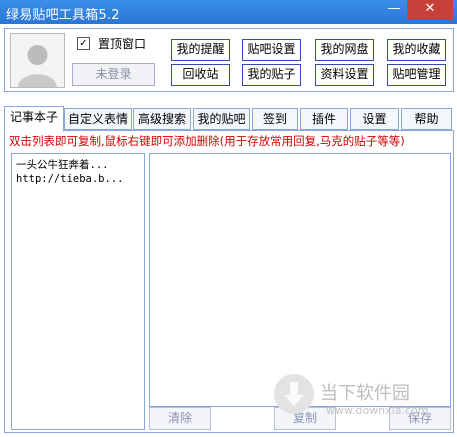 The width and height of the screenshot is (457, 437). Describe the element at coordinates (207, 141) in the screenshot. I see `notepad-instruction: 双击列表即可复制,鼠标右键即可添加删除(用于存放常用回复,马克的贴子等等)` at that location.